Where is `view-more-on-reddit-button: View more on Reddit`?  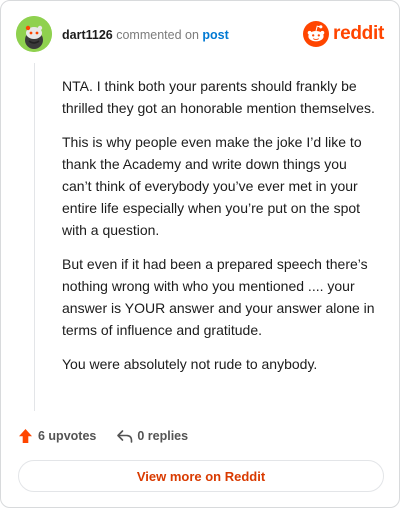 view-more-on-reddit-button: View more on Reddit is located at coordinates (201, 476).